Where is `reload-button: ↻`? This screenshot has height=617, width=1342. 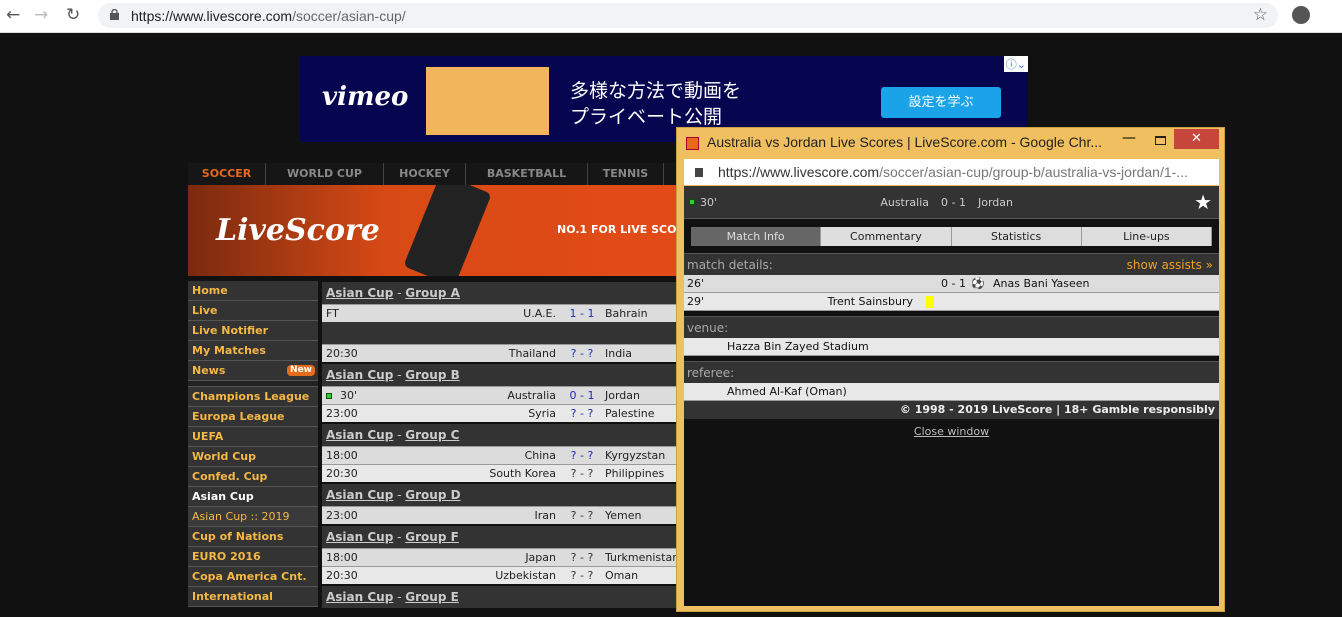
reload-button: ↻ is located at coordinates (73, 15).